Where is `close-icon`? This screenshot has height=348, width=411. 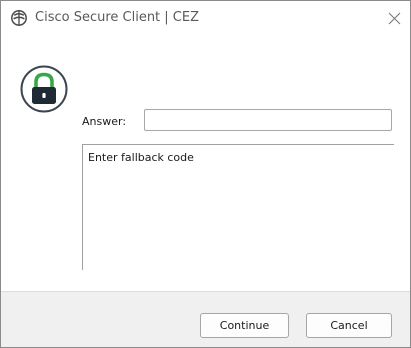 close-icon is located at coordinates (394, 18).